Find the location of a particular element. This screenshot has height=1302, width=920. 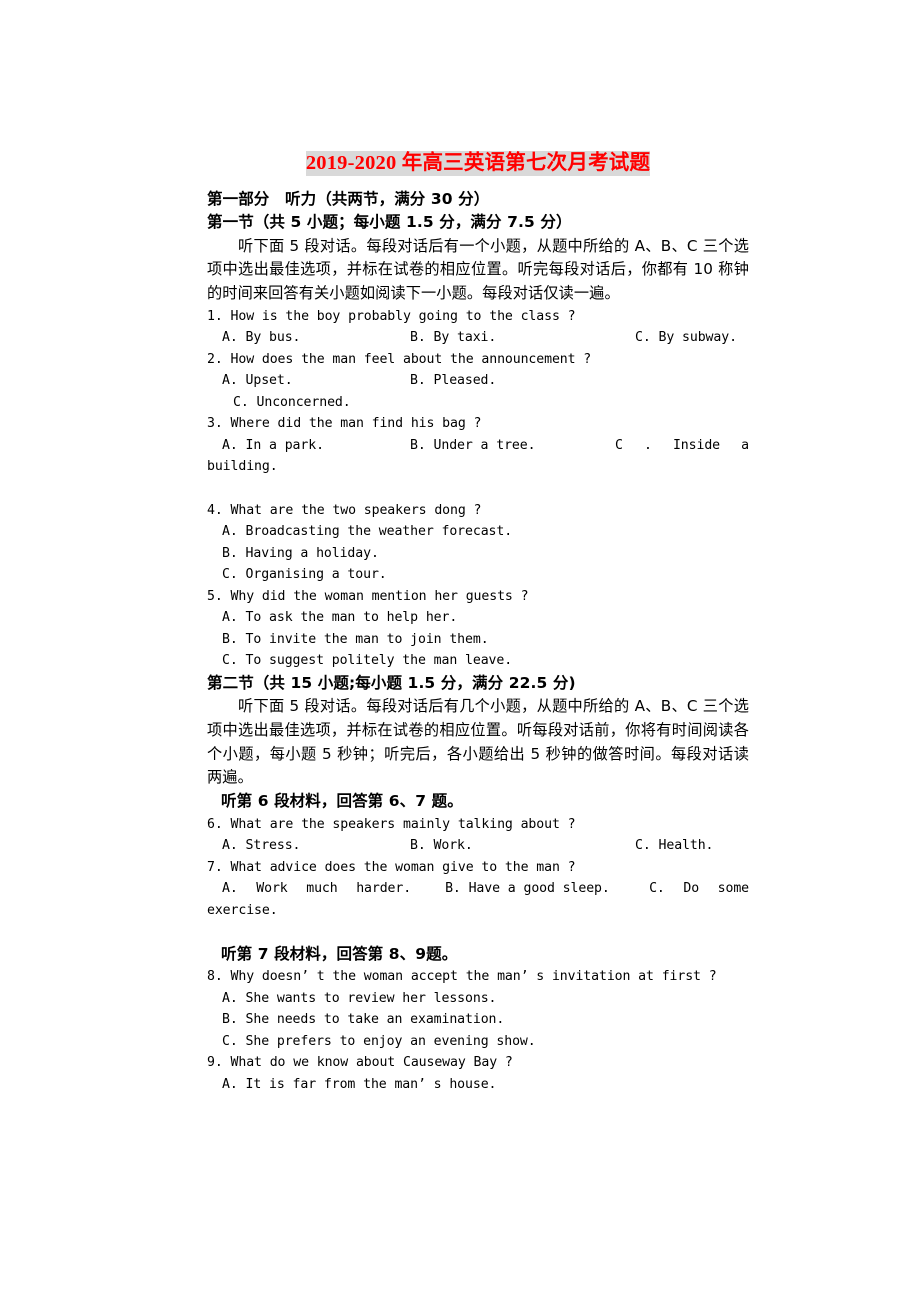

question-6-option-b: B. Work. is located at coordinates (441, 846).